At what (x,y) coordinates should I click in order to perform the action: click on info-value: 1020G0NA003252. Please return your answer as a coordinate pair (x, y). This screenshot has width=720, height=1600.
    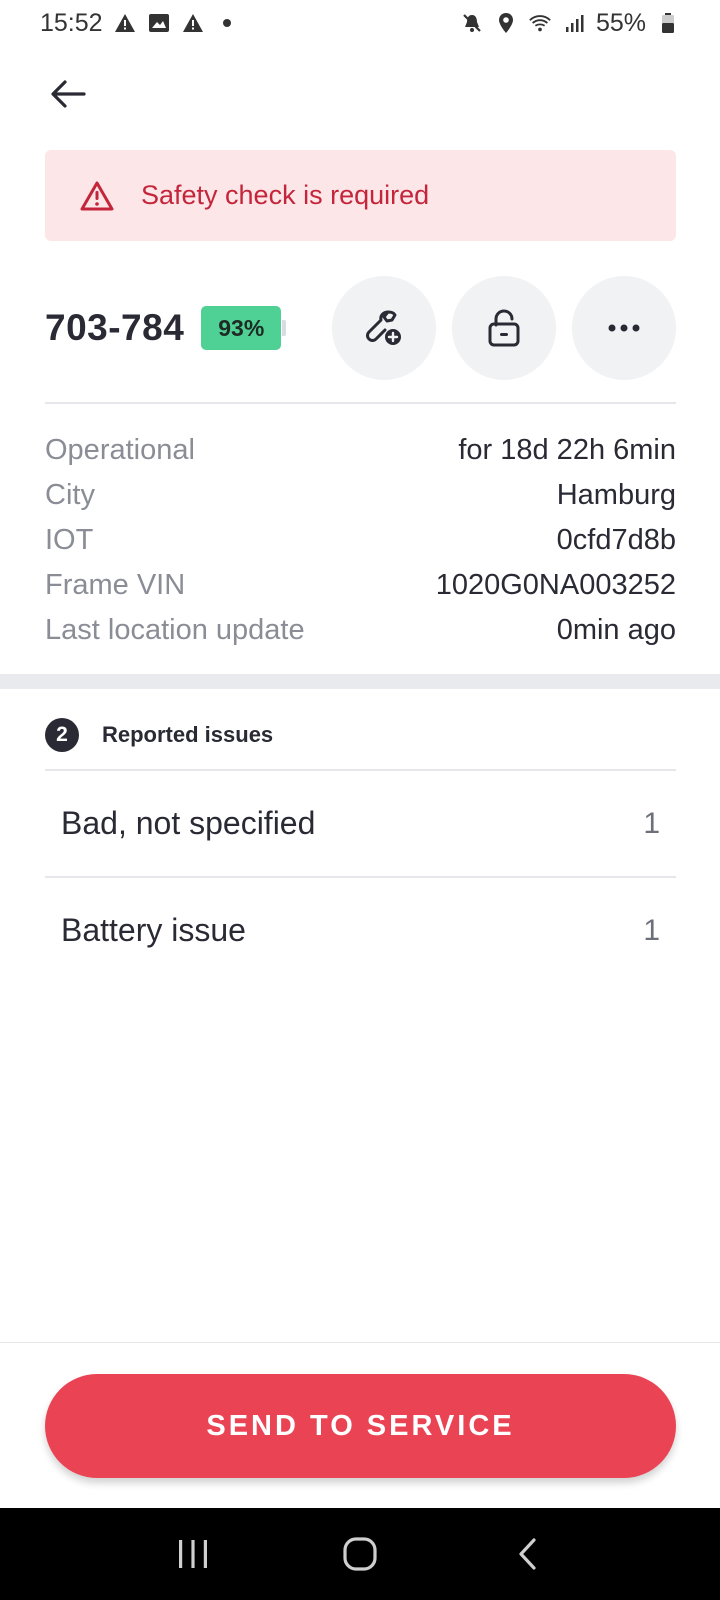
    Looking at the image, I should click on (555, 585).